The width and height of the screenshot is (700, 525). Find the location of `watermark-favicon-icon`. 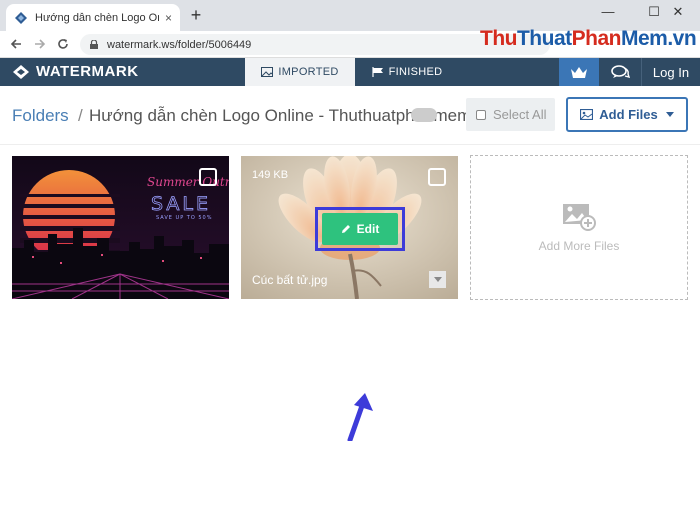

watermark-favicon-icon is located at coordinates (21, 17).